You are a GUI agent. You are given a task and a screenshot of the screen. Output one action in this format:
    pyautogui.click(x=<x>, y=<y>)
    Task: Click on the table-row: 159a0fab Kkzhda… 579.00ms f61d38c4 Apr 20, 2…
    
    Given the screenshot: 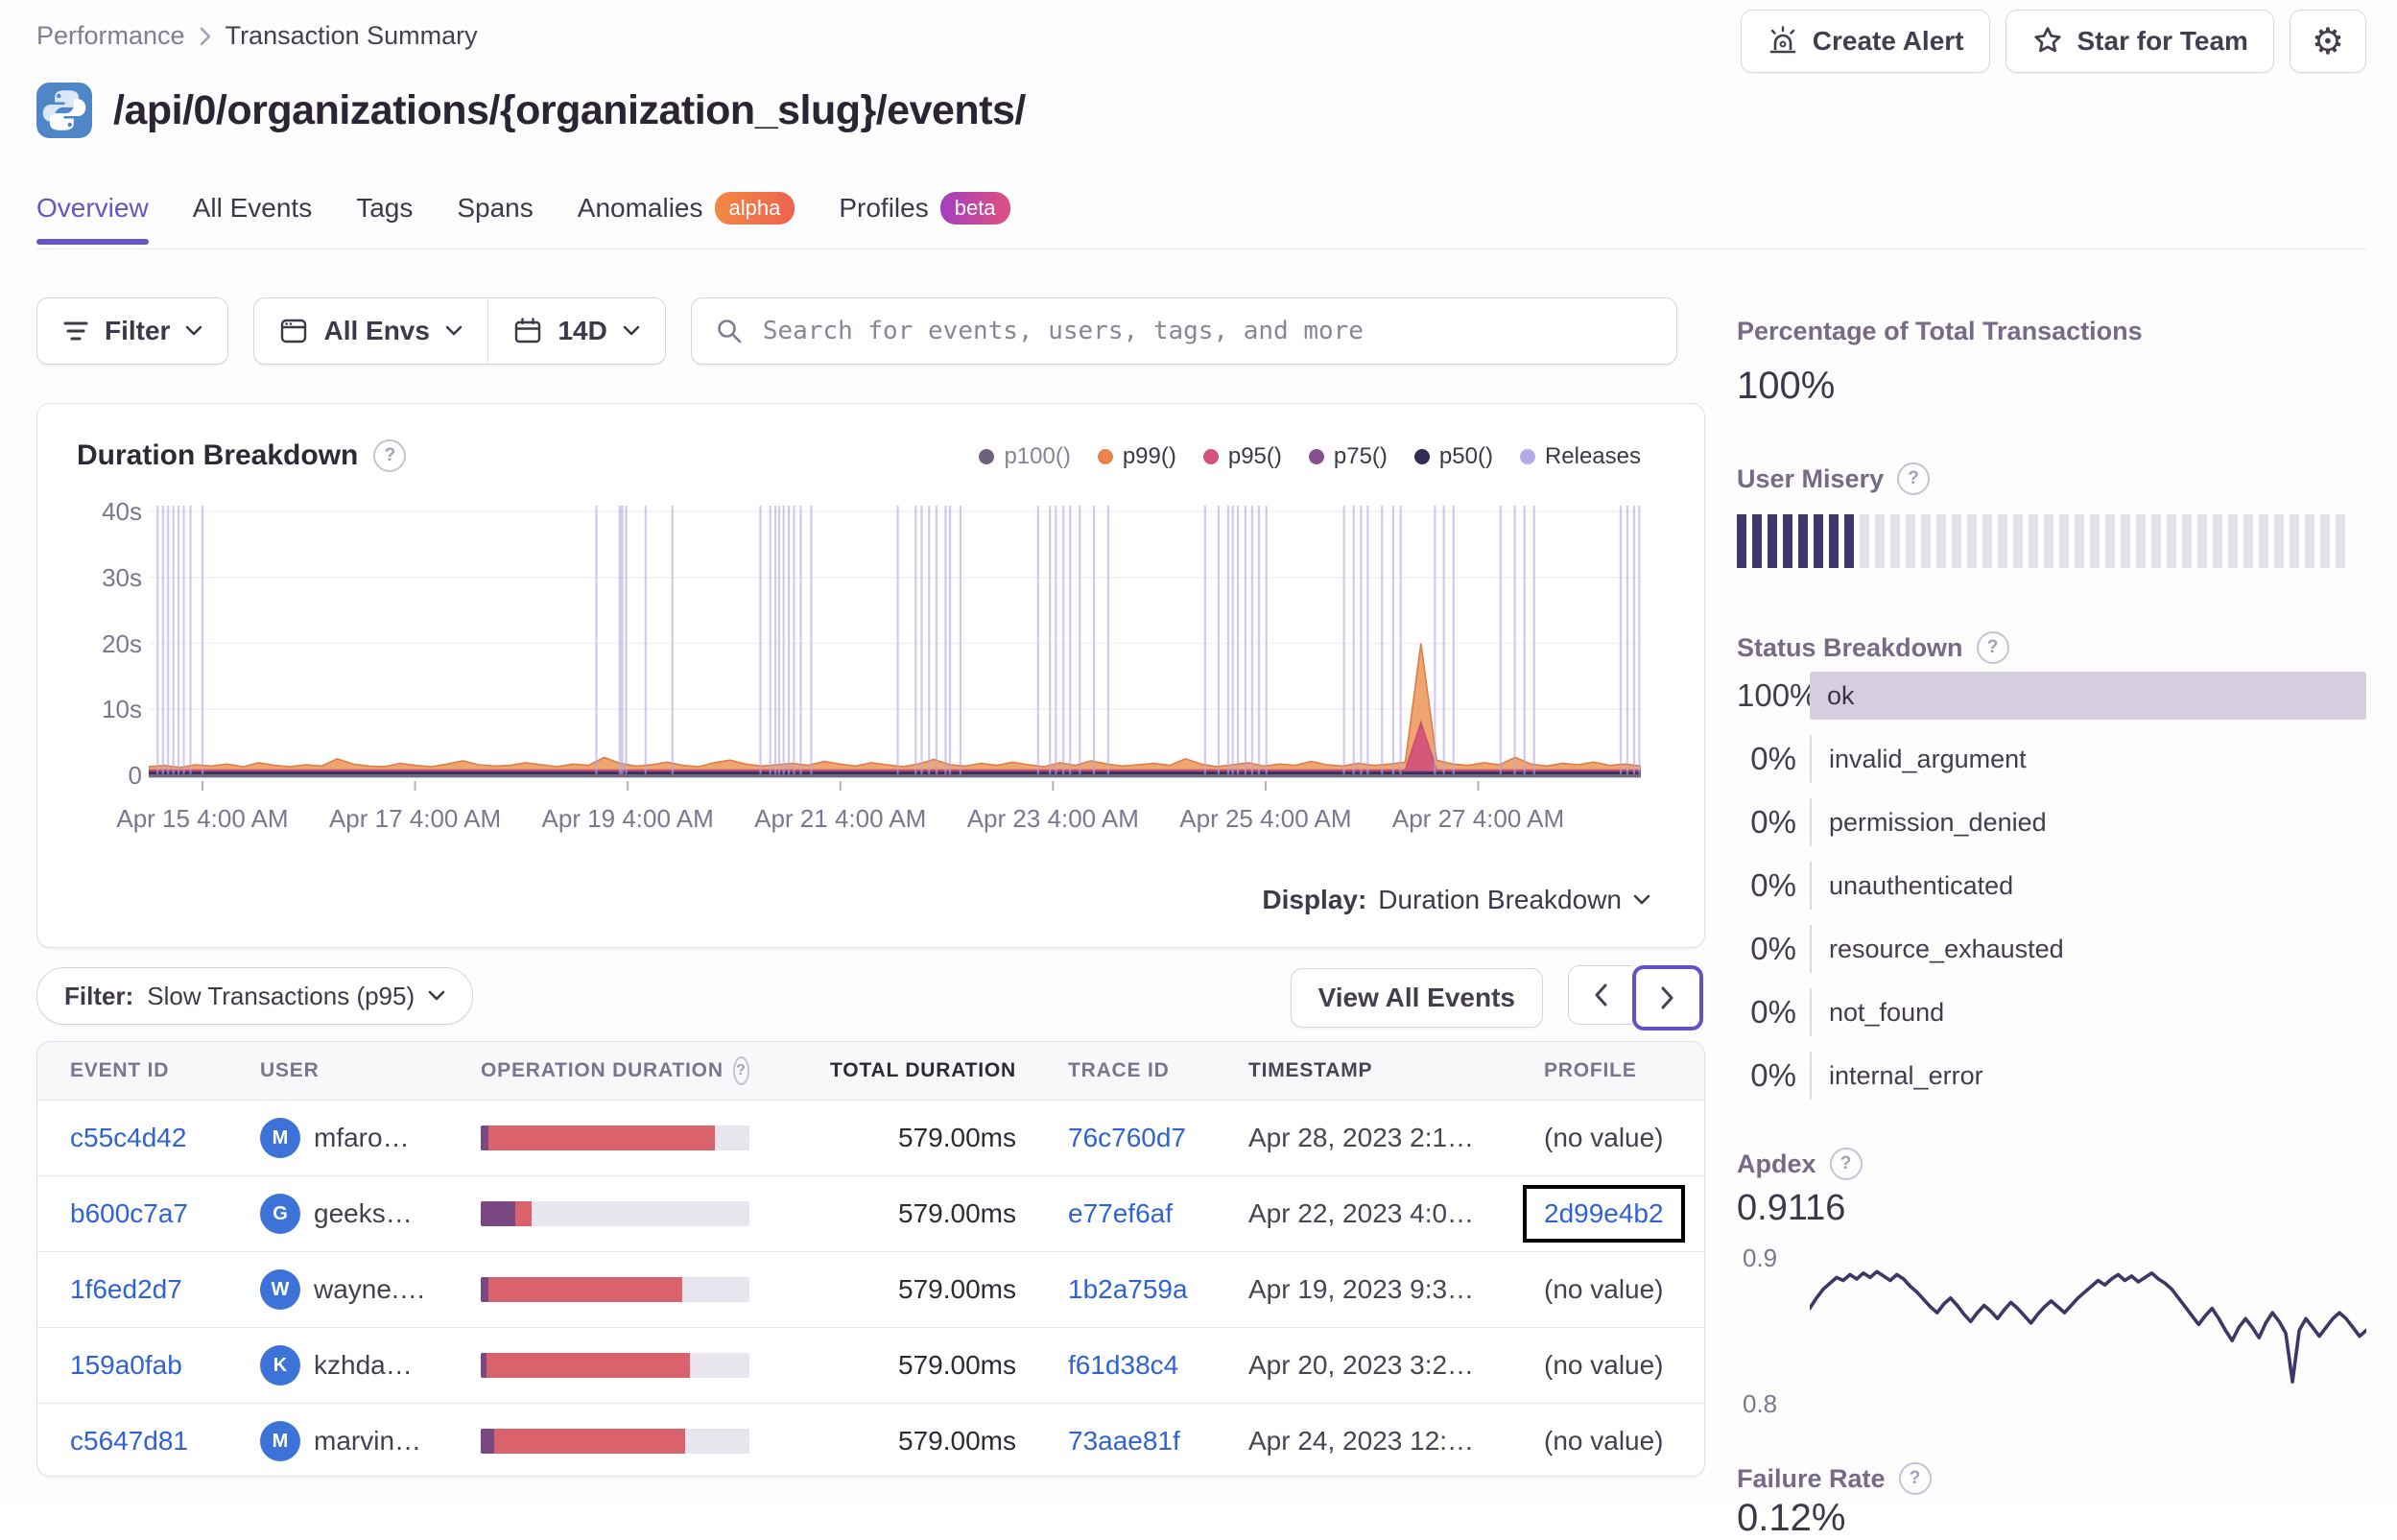 What is the action you would take?
    pyautogui.click(x=870, y=1365)
    